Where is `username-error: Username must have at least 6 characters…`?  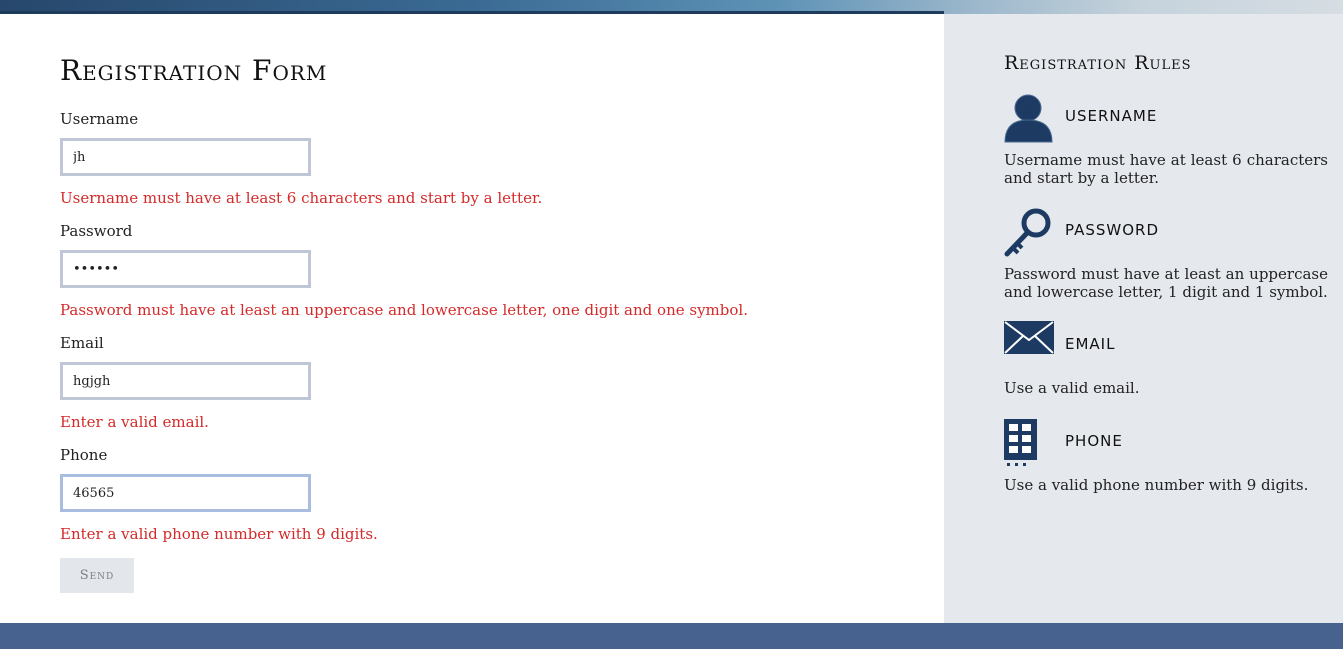 username-error: Username must have at least 6 characters… is located at coordinates (301, 198).